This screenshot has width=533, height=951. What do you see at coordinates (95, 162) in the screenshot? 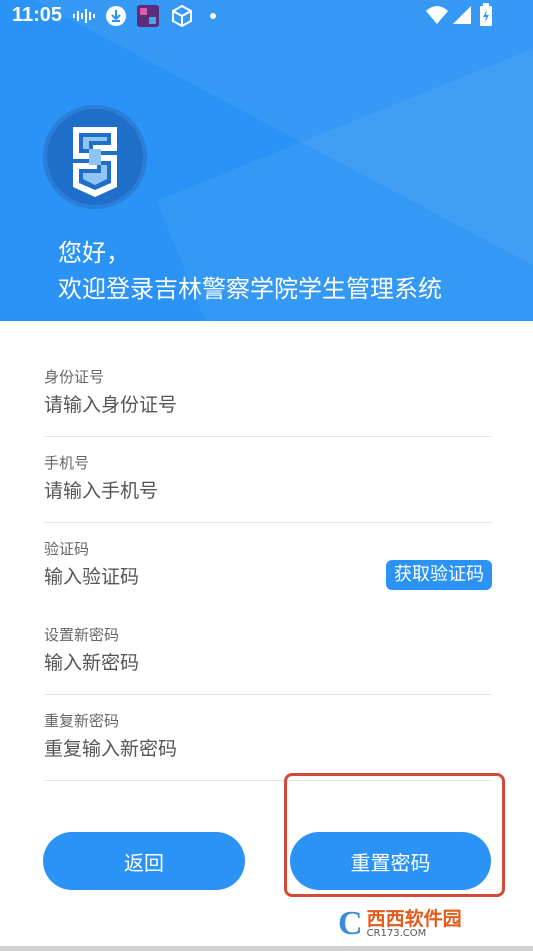
I see `school-emblem-icon` at bounding box center [95, 162].